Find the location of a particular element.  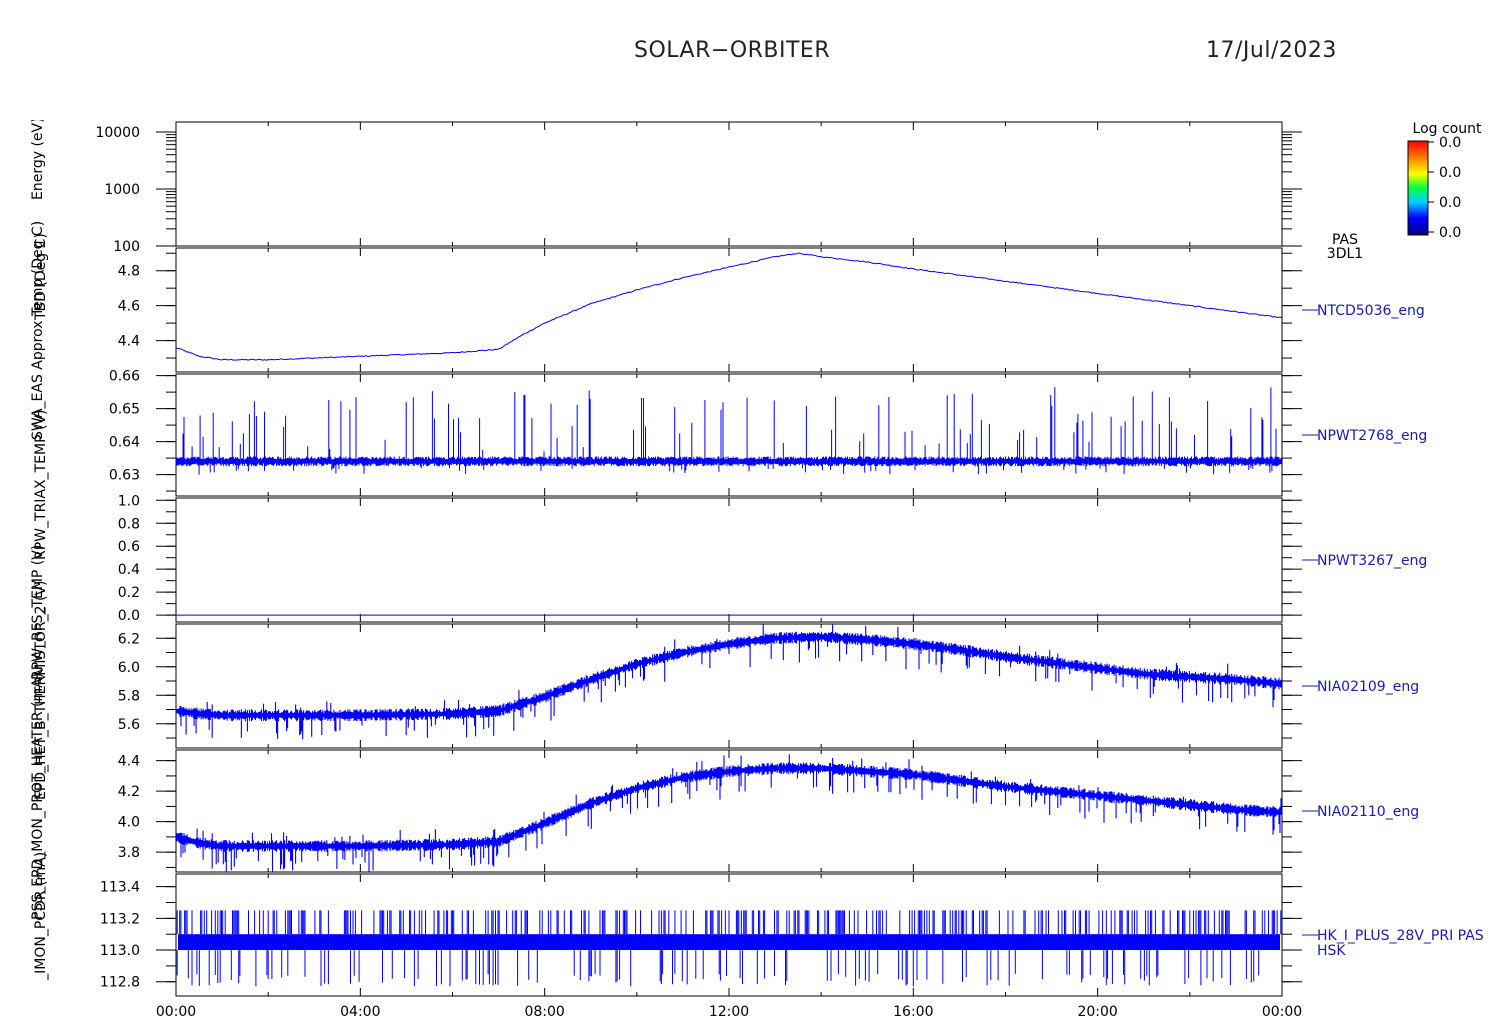

y-tick-label: 0.6 is located at coordinates (129, 547).